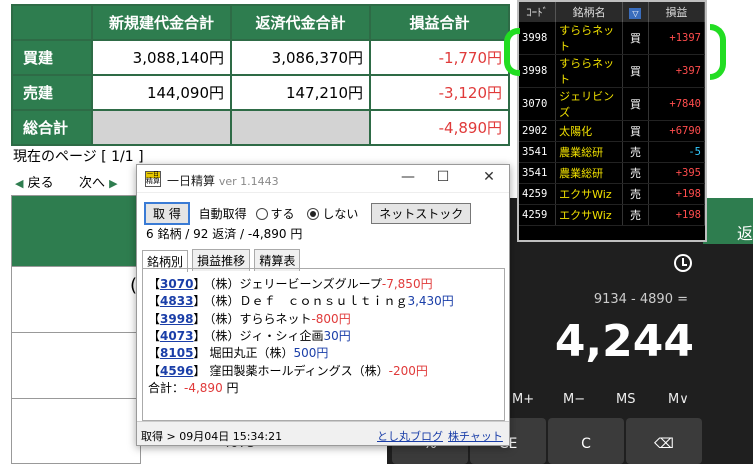 This screenshot has width=753, height=470. I want to click on triangle-left-icon: ◀, so click(19, 183).